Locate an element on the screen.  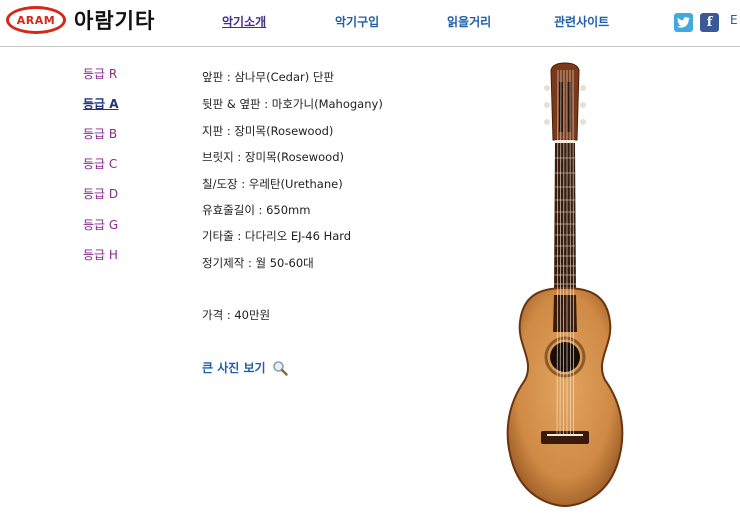
sidebar-item-grade-b: 등급 B is located at coordinates (100, 133).